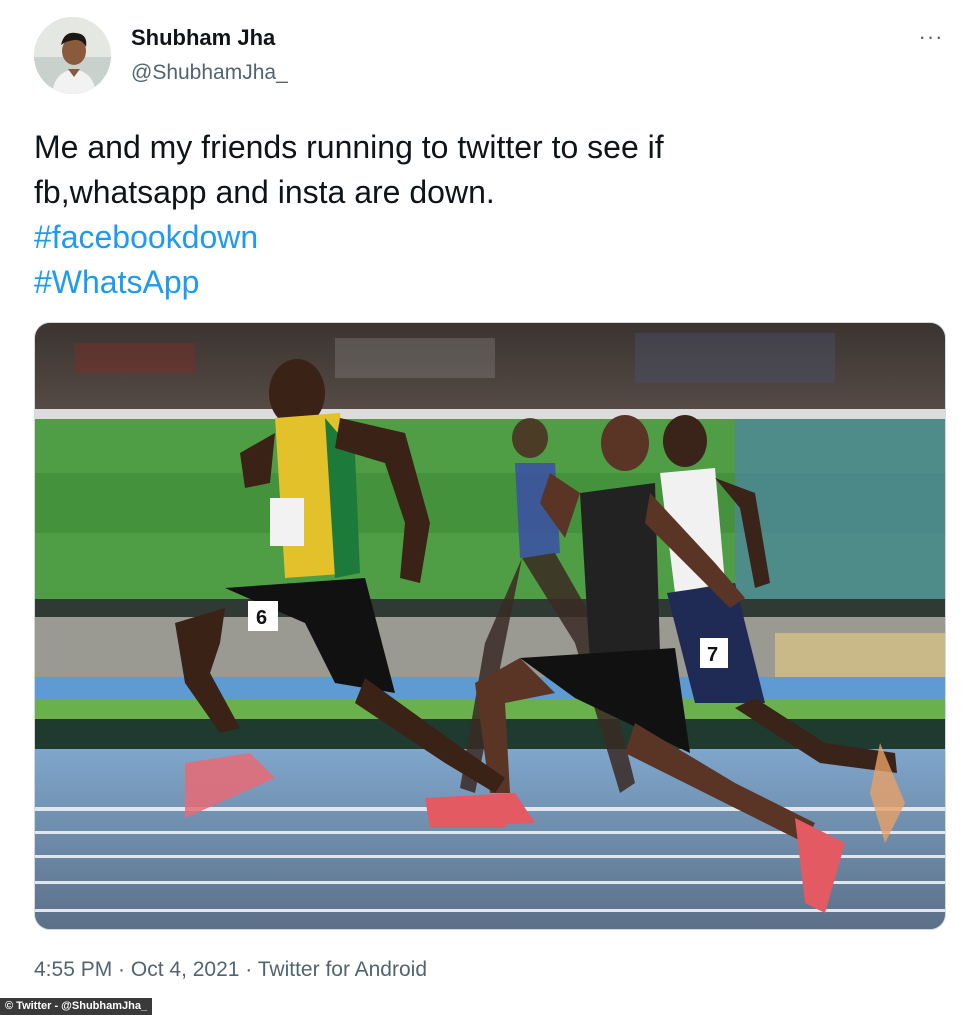  What do you see at coordinates (261, 618) in the screenshot?
I see `bib-number-6: 6` at bounding box center [261, 618].